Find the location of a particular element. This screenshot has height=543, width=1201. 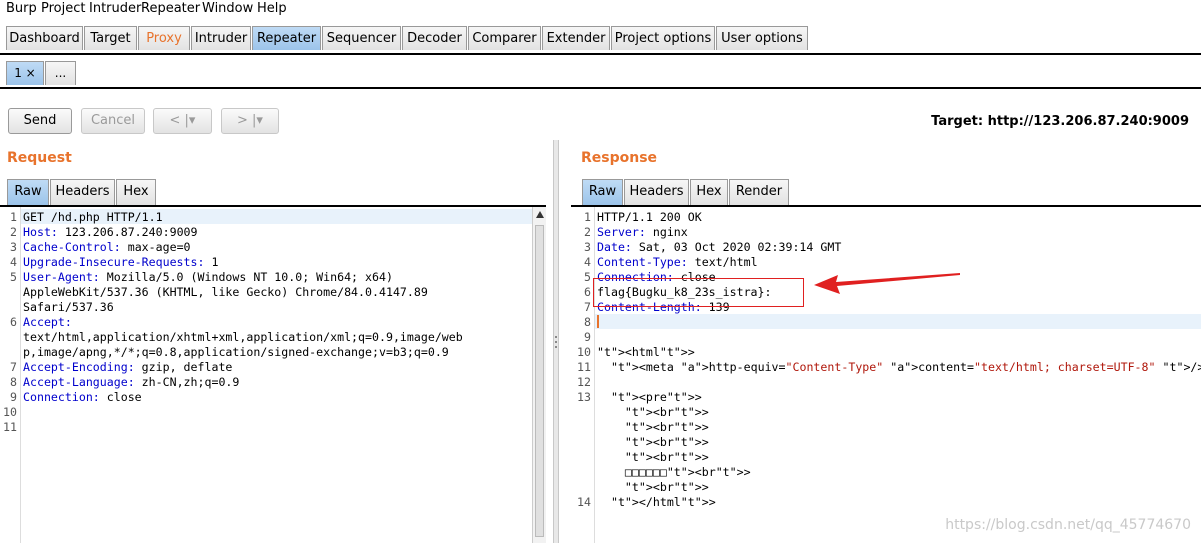

menu-window: Window is located at coordinates (227, 8).